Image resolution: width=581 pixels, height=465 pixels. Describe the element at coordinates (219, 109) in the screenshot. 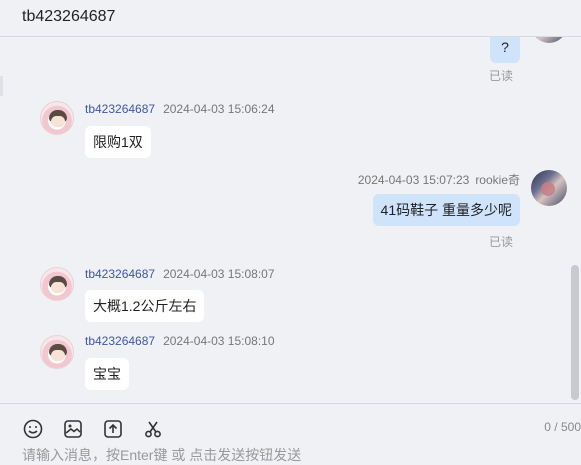

I see `message-time: 2024-04-03 15:06:24` at that location.